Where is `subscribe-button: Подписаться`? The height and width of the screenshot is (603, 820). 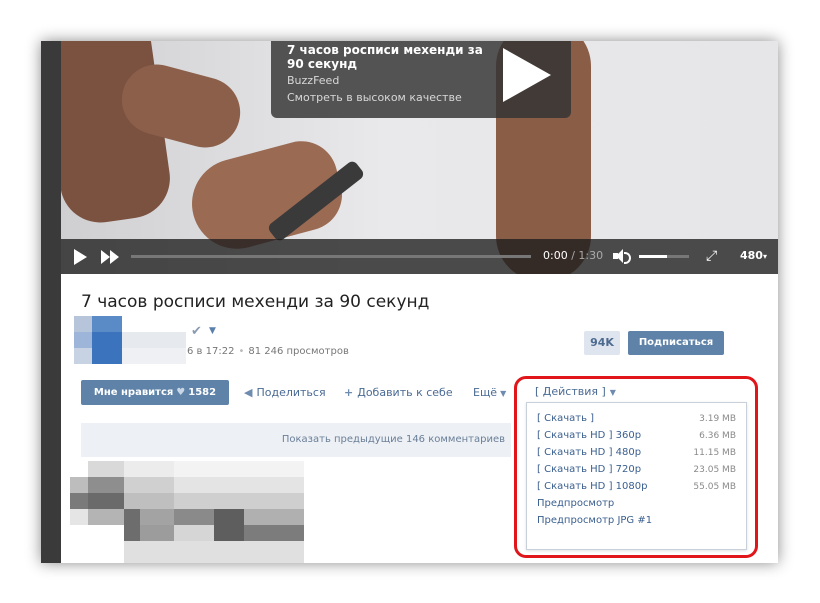
subscribe-button: Подписаться is located at coordinates (676, 343).